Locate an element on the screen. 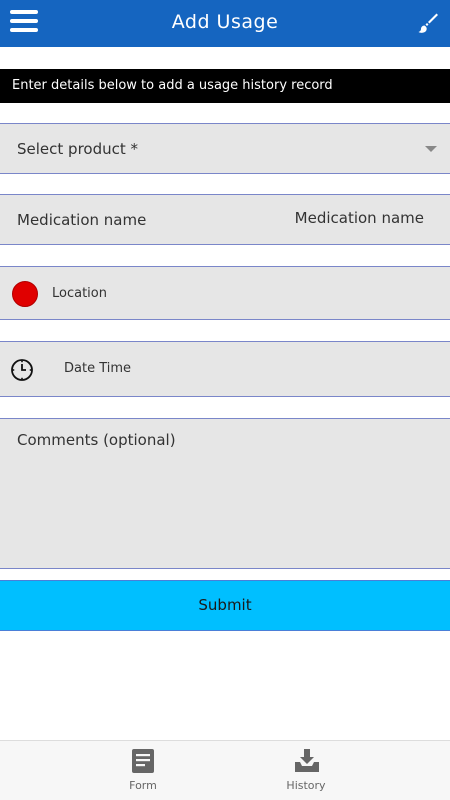 This screenshot has height=800, width=450. date-time-label: Date Time is located at coordinates (98, 368).